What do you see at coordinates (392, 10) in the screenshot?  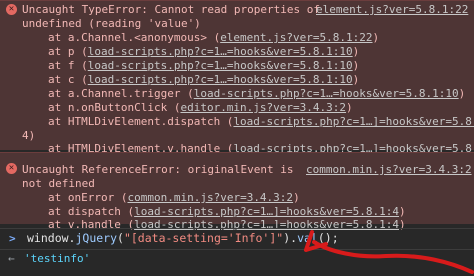 I see `error-source-link: element.js?ver=5.8.1:22` at bounding box center [392, 10].